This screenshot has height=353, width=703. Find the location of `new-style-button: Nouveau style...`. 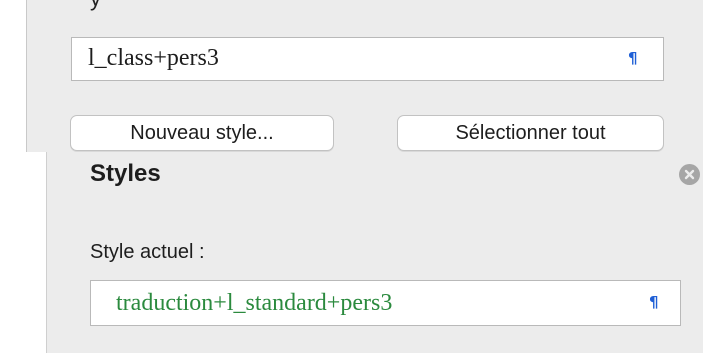

new-style-button: Nouveau style... is located at coordinates (202, 133).